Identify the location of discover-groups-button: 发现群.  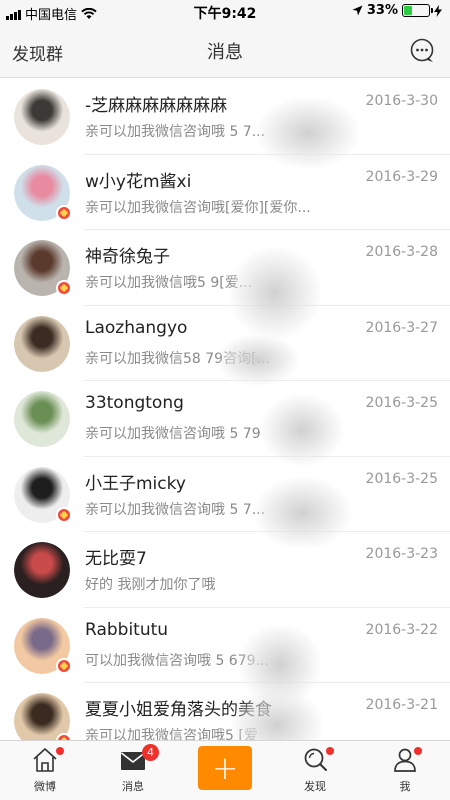
(37, 52).